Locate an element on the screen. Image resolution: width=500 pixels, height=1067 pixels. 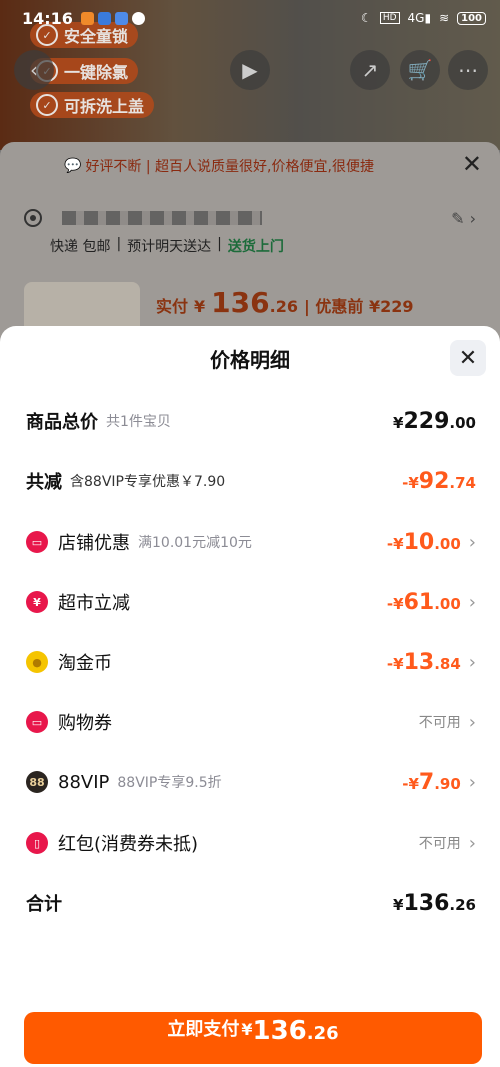
price-value: ¥229.00 is located at coordinates (434, 421).